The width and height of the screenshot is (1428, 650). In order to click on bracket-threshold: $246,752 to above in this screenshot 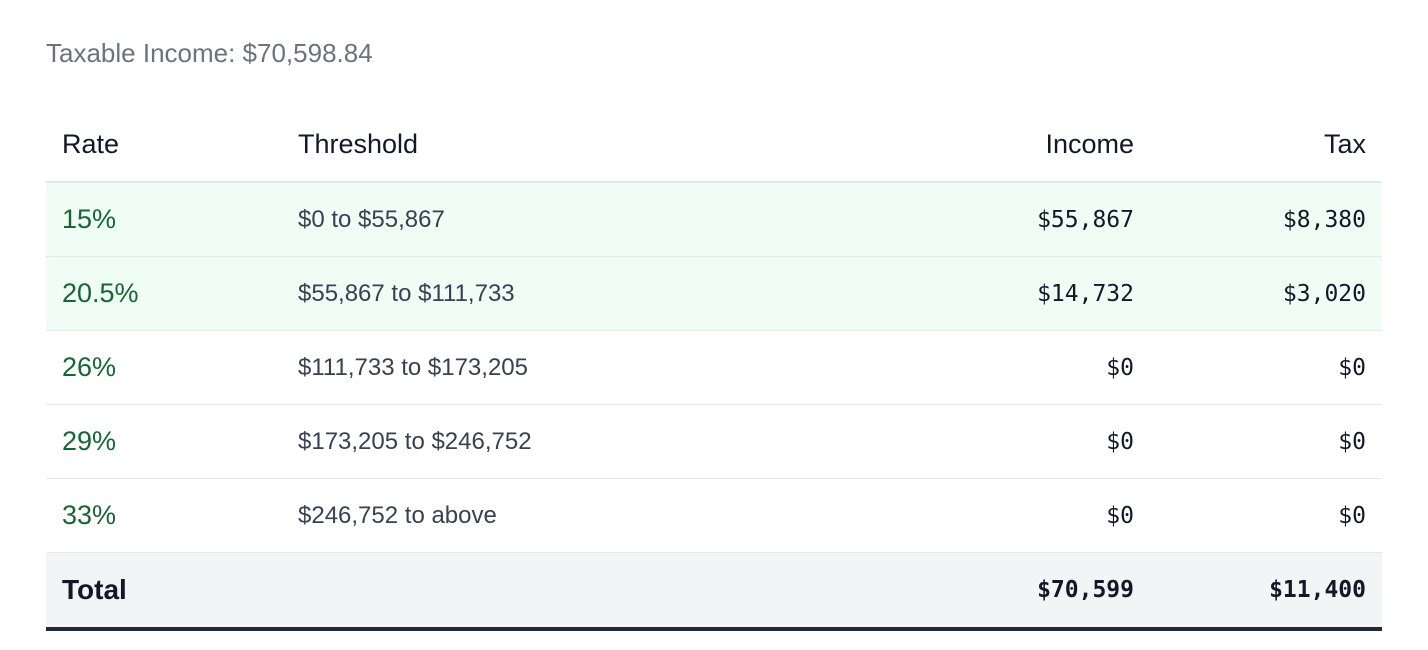, I will do `click(532, 515)`.